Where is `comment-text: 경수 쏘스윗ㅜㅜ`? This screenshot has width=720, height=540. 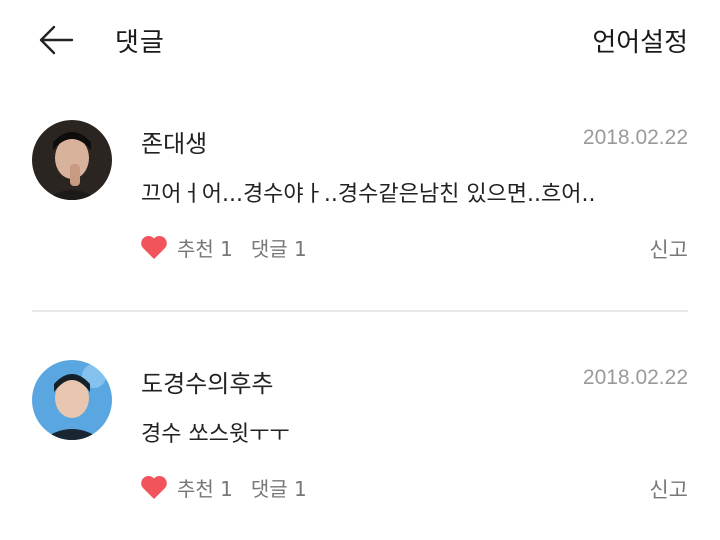
comment-text: 경수 쏘스윗ㅜㅜ is located at coordinates (215, 434).